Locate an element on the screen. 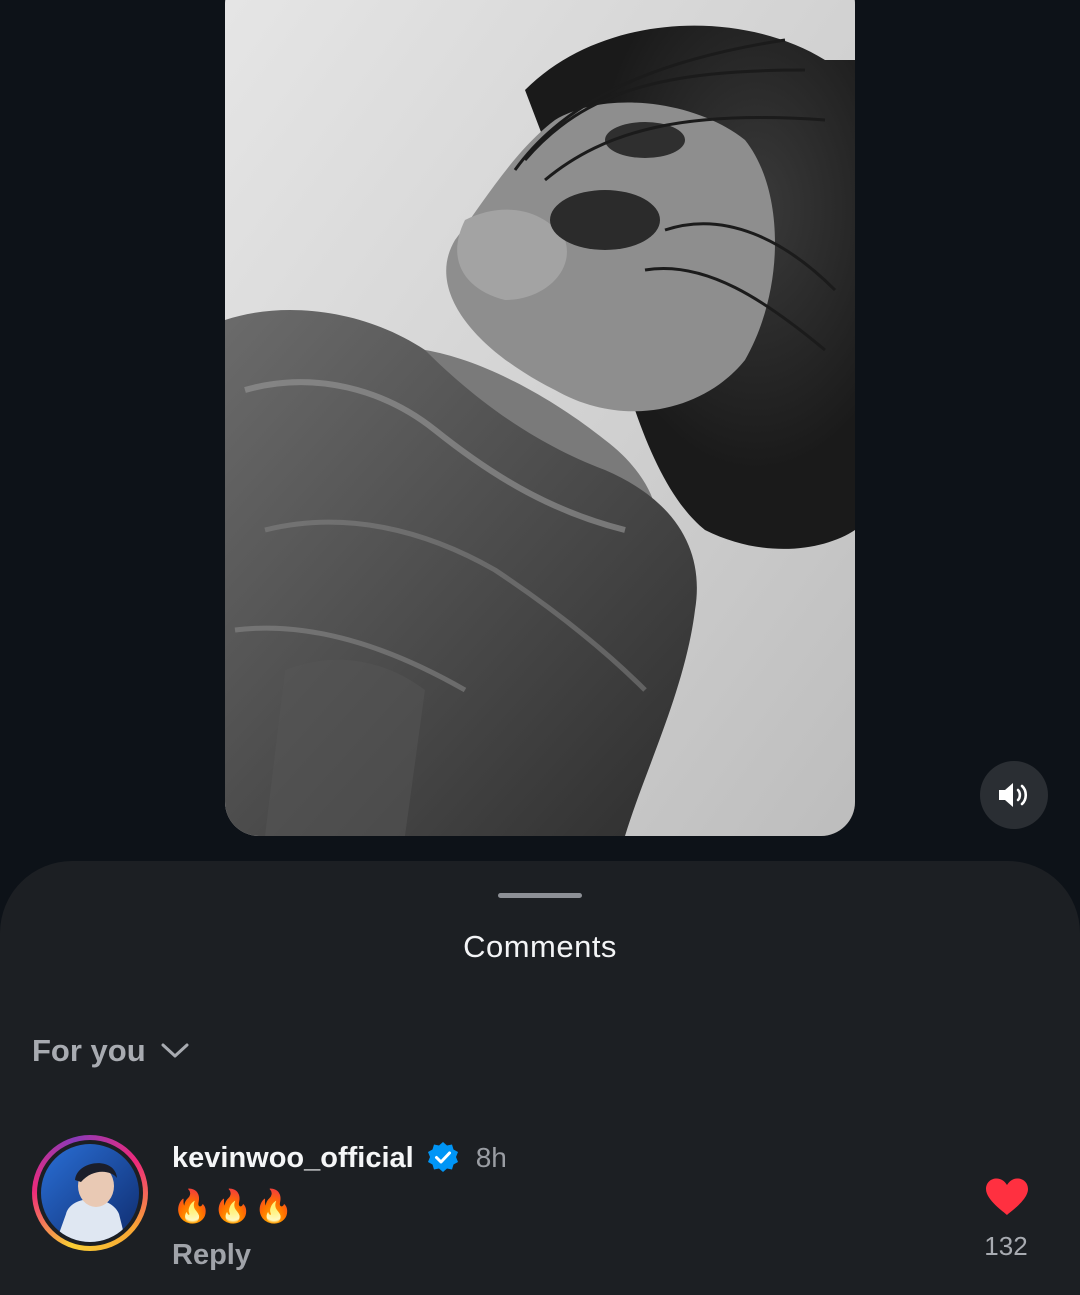 The width and height of the screenshot is (1080, 1295). comment-header: kevinwoo_official 8h is located at coordinates (339, 1158).